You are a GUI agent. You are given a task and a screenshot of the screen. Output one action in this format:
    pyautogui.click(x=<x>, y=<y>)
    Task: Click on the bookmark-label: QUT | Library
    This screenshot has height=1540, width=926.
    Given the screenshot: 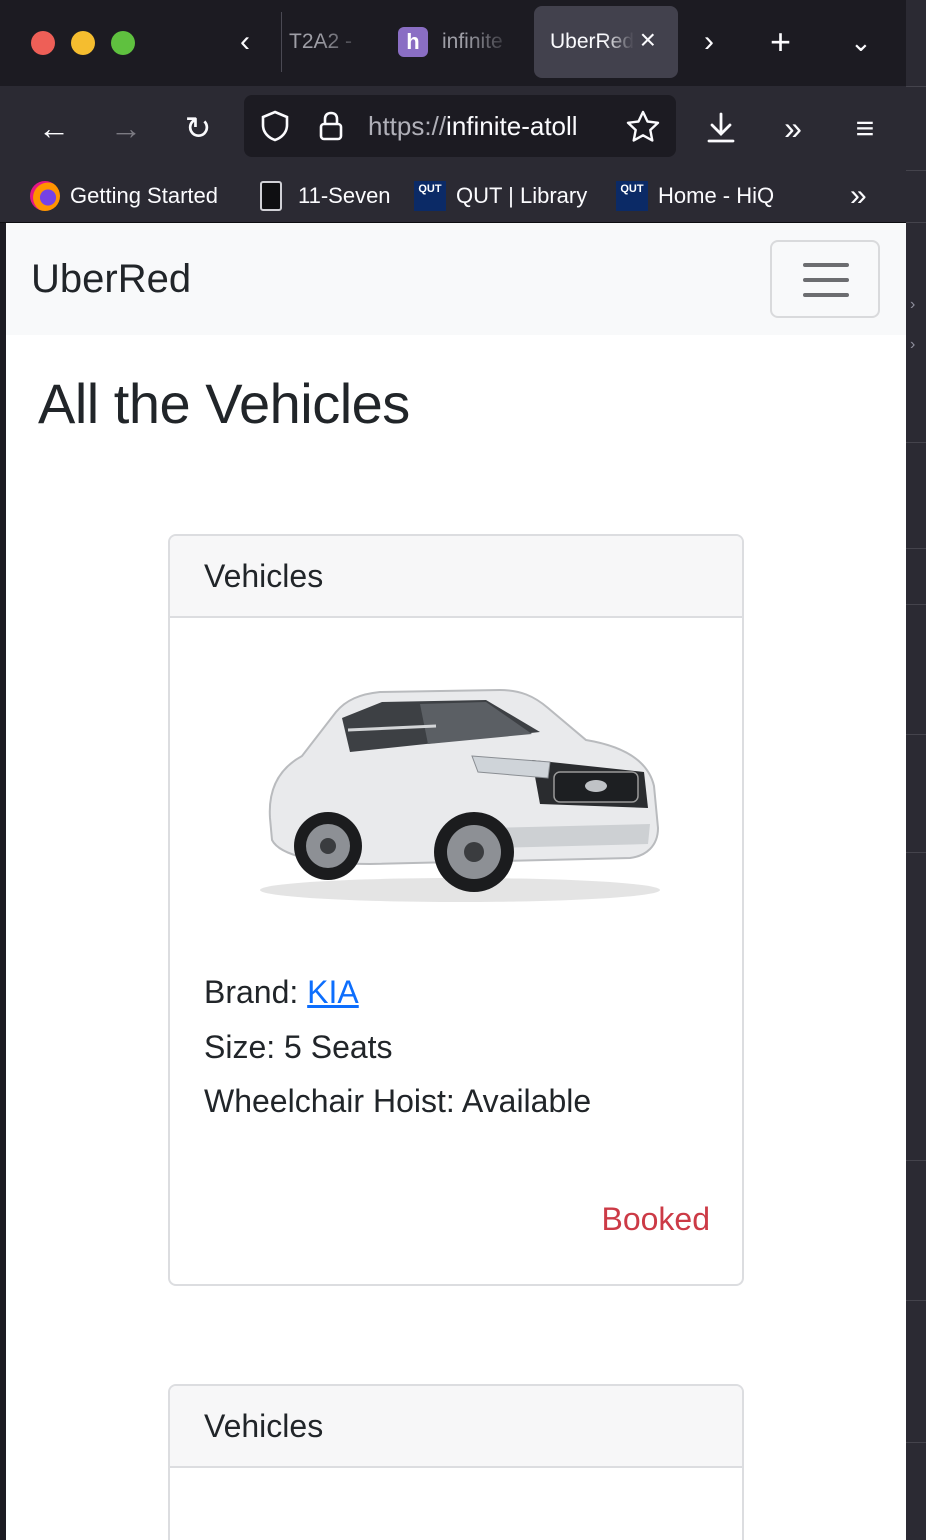 What is the action you would take?
    pyautogui.click(x=522, y=195)
    